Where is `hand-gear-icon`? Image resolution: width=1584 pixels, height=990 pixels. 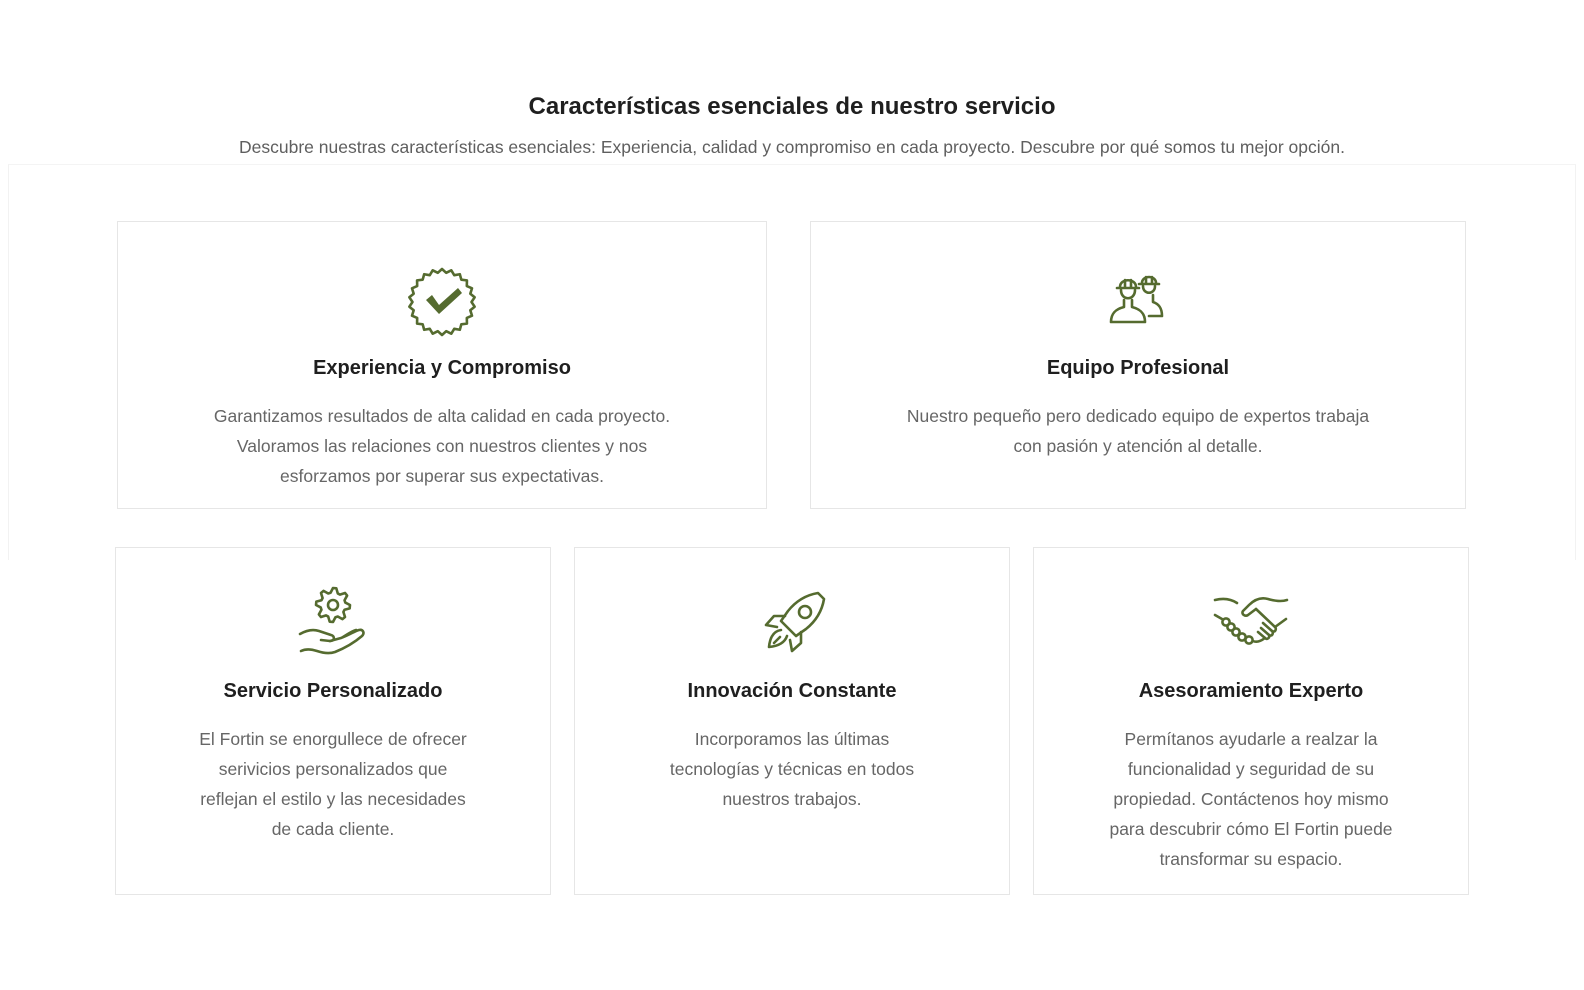 hand-gear-icon is located at coordinates (333, 625).